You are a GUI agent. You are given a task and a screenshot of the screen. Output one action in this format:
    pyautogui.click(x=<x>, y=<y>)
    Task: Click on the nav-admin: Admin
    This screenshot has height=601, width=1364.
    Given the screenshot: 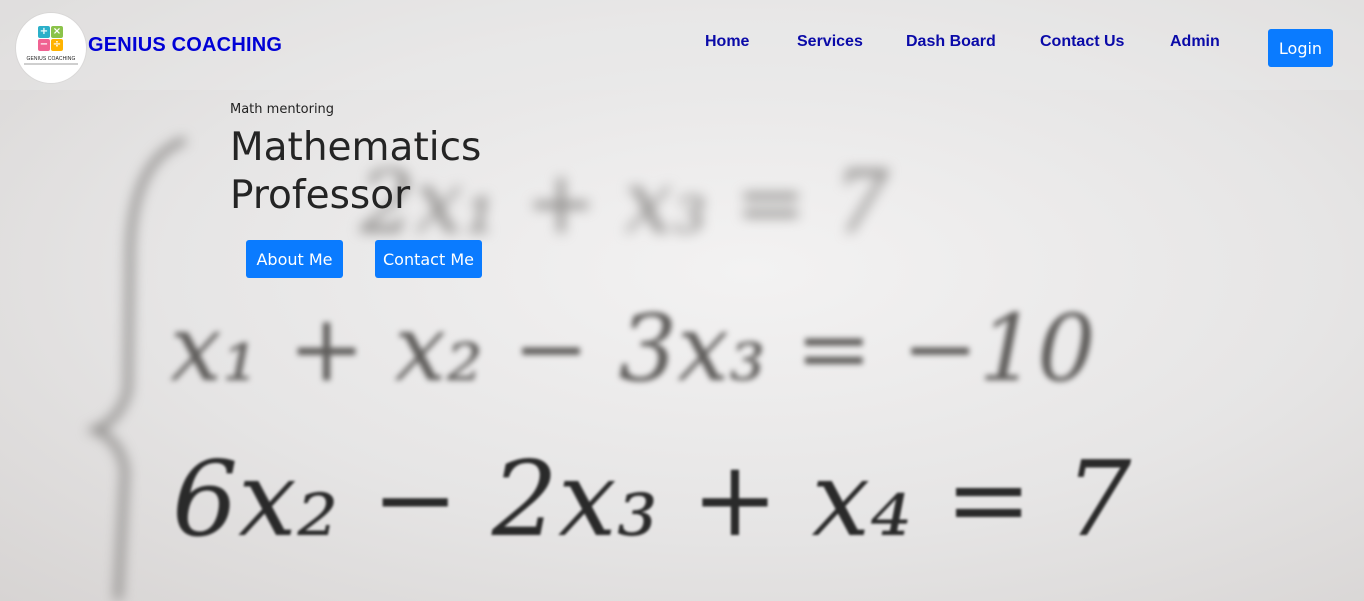 What is the action you would take?
    pyautogui.click(x=1195, y=42)
    